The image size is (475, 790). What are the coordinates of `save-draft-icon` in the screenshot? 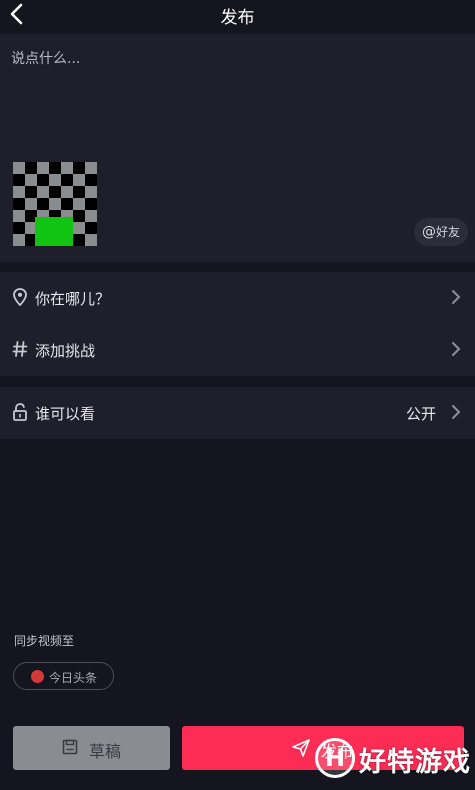 It's located at (70, 747).